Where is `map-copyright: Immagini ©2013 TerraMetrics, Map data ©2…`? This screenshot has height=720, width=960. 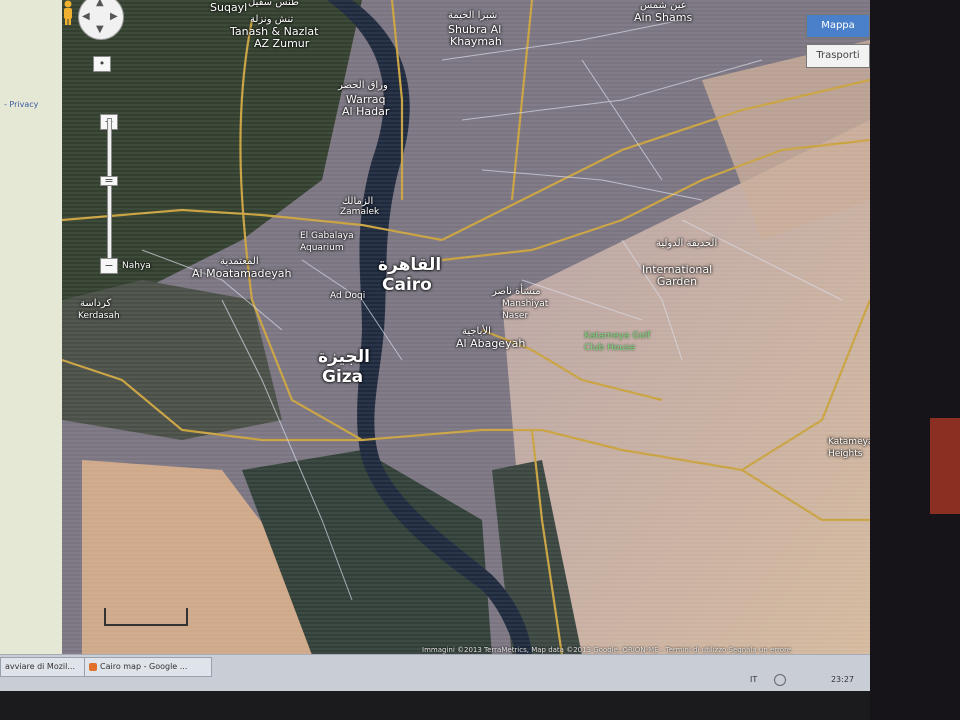 map-copyright: Immagini ©2013 TerraMetrics, Map data ©2… is located at coordinates (607, 650).